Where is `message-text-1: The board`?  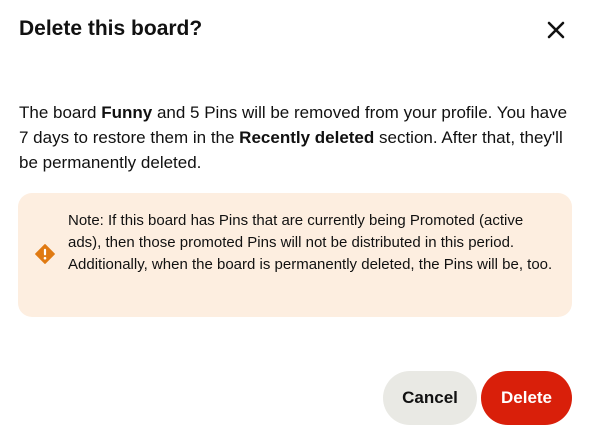
message-text-1: The board is located at coordinates (60, 112).